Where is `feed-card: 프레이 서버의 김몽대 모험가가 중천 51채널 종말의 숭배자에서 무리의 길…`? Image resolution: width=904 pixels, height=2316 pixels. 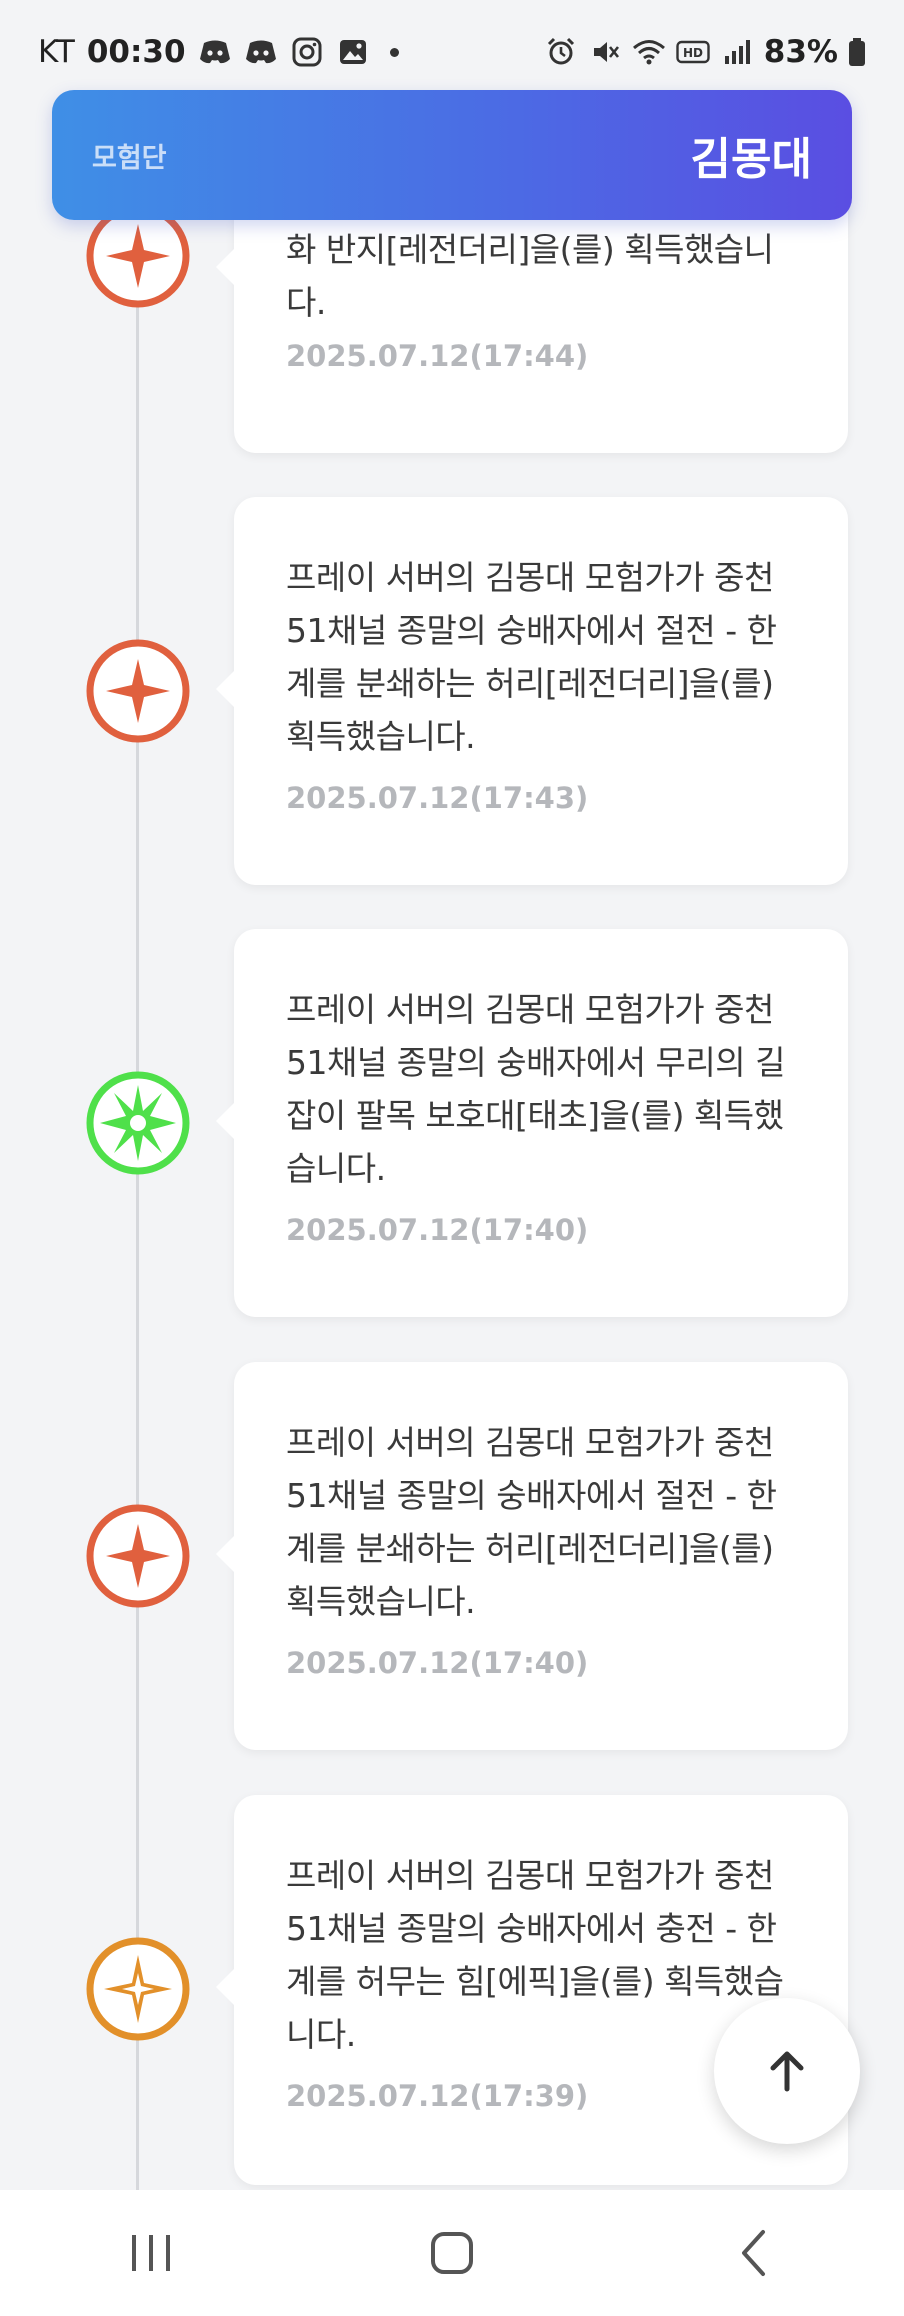 feed-card: 프레이 서버의 김몽대 모험가가 중천 51채널 종말의 숭배자에서 무리의 길… is located at coordinates (532, 1123).